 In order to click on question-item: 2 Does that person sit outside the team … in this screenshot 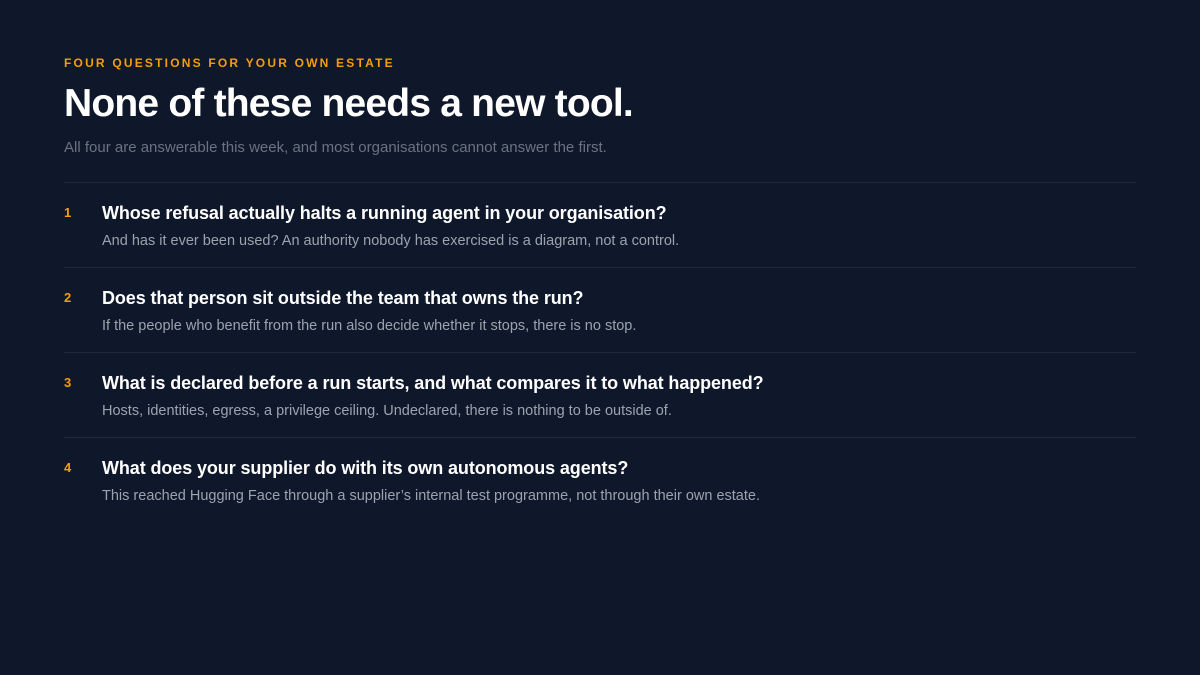, I will do `click(600, 310)`.